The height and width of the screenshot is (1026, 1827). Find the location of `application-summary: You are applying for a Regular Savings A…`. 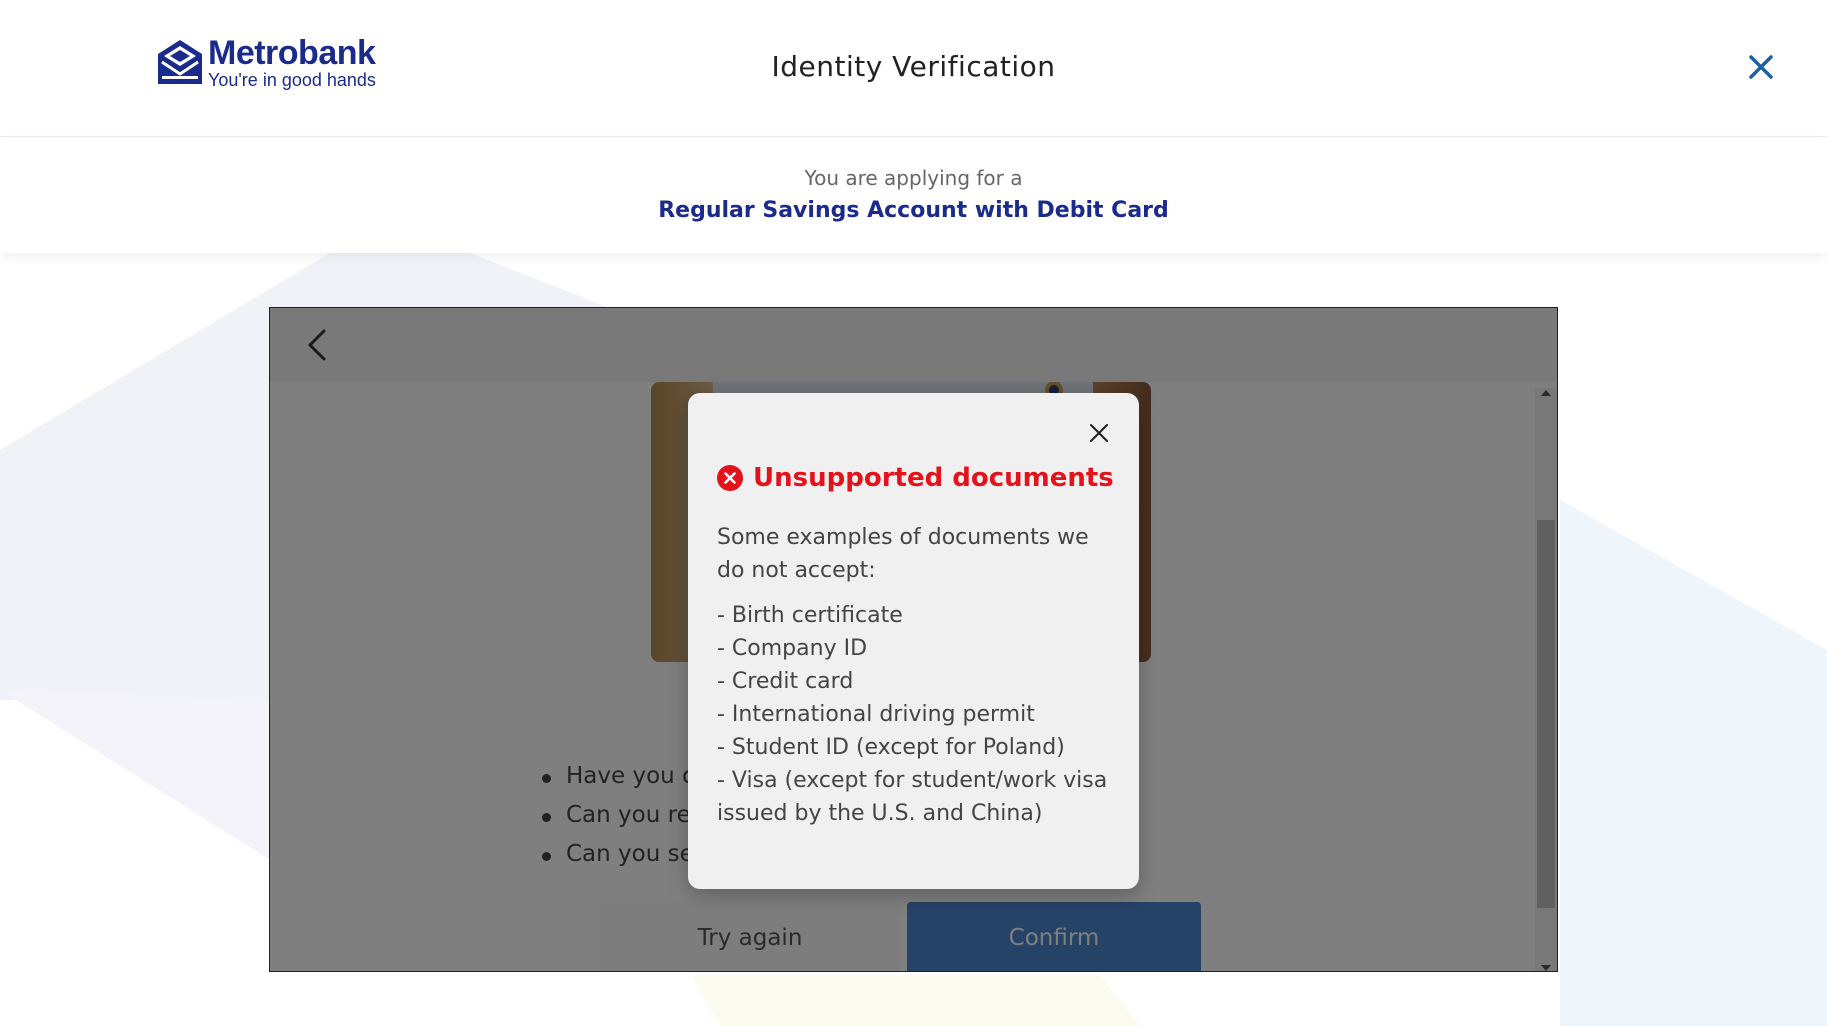

application-summary: You are applying for a Regular Savings A… is located at coordinates (913, 195).